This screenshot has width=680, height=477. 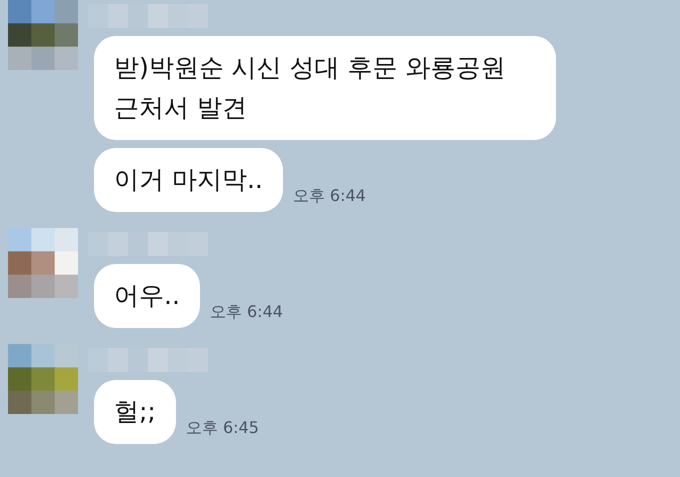 I want to click on message-bubble: 헐;;, so click(x=135, y=412).